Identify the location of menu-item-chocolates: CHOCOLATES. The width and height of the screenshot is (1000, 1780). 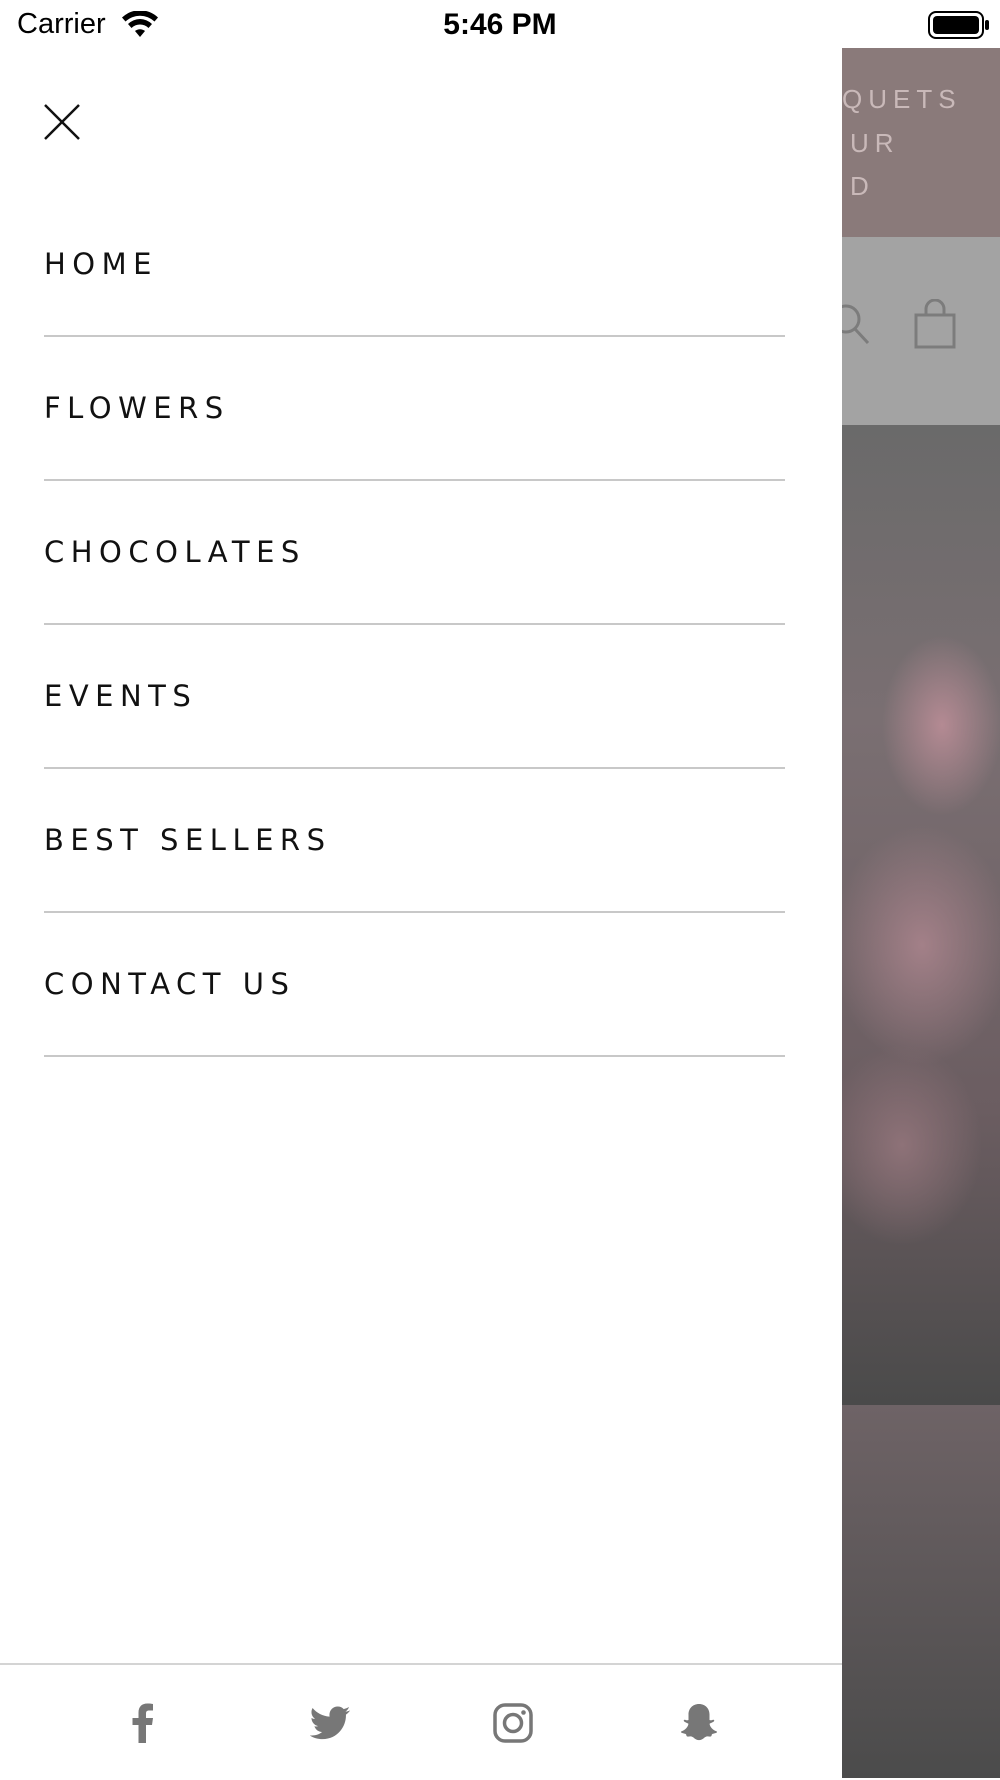
(414, 553).